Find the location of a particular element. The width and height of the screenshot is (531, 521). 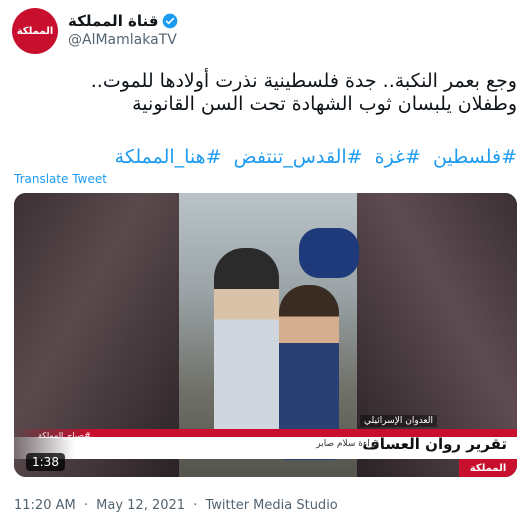

tweet-header: المملكة قناة المملكة @AlMamlakaTV is located at coordinates (265, 32).